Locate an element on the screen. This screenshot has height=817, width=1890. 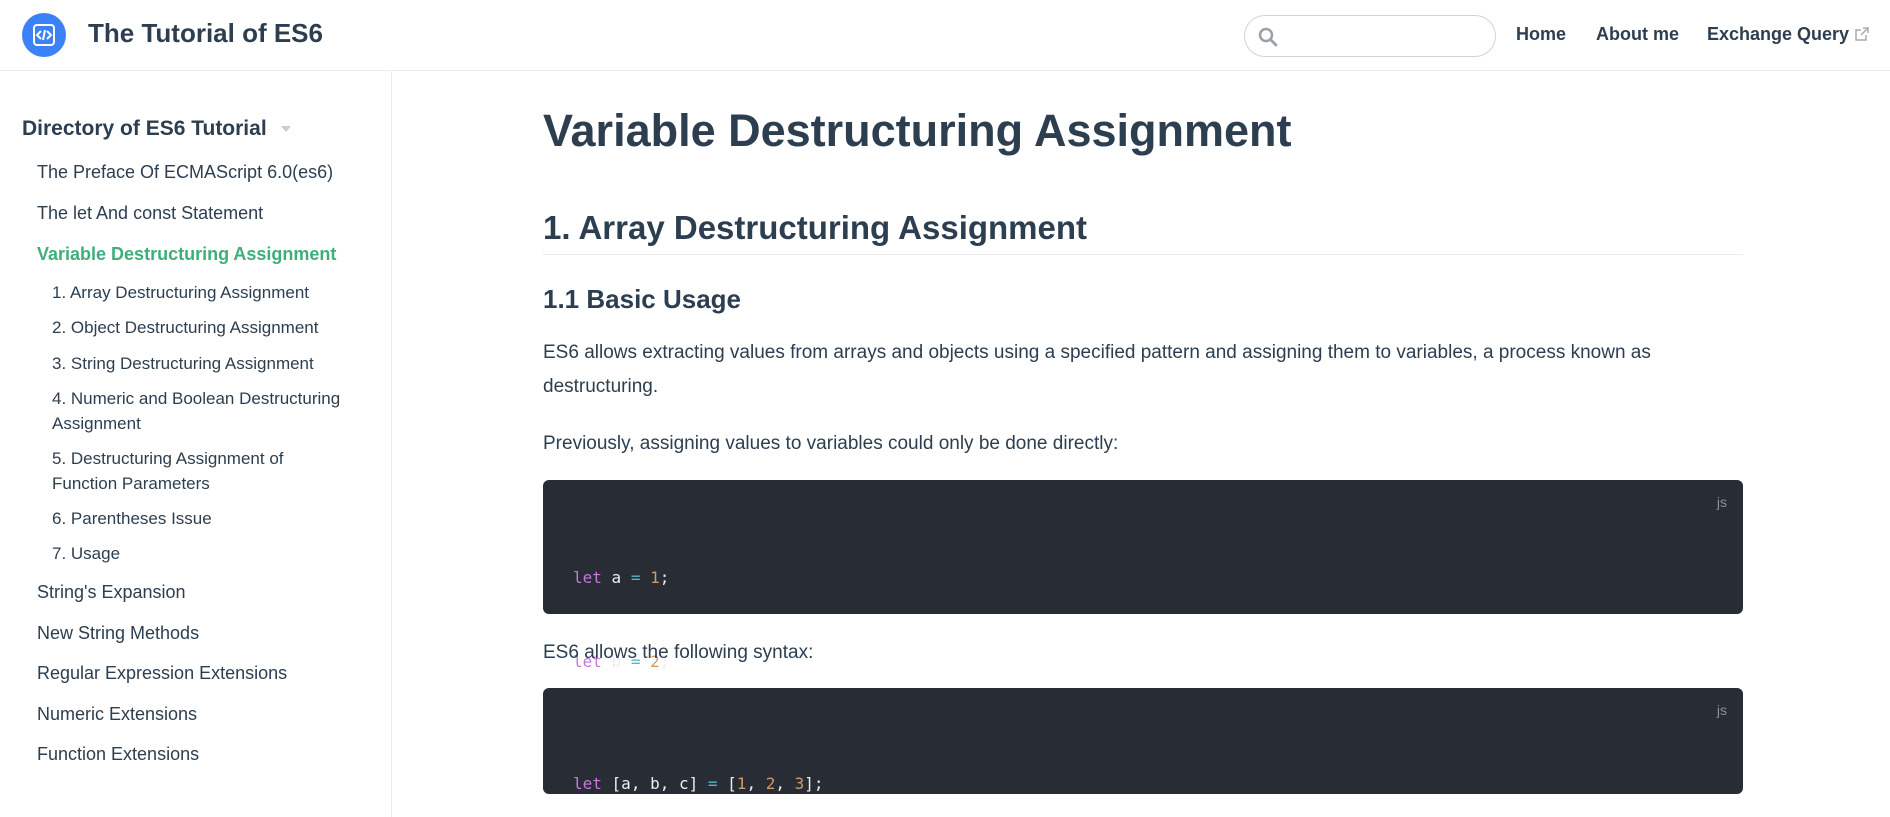
nav-link-exchange-query: Exchange Query is located at coordinates (1788, 35).